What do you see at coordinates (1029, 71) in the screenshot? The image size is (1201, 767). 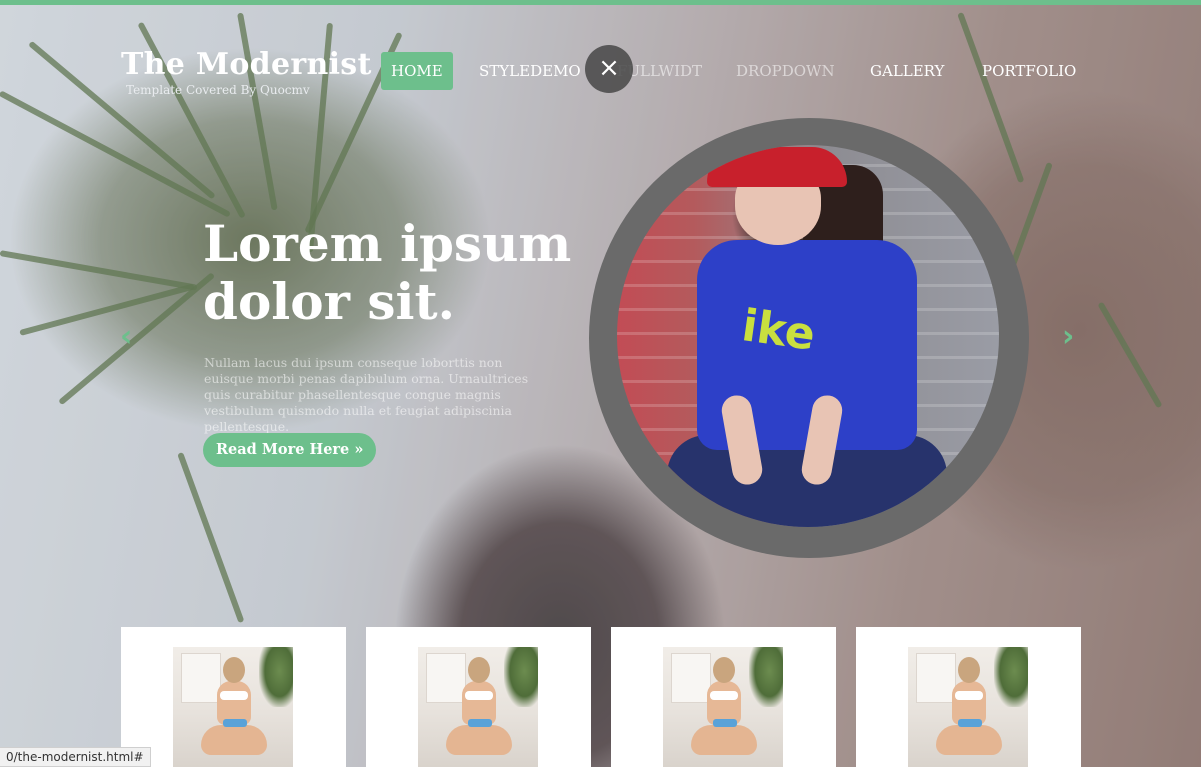 I see `nav-item-portfolio: PORTFOLIO` at bounding box center [1029, 71].